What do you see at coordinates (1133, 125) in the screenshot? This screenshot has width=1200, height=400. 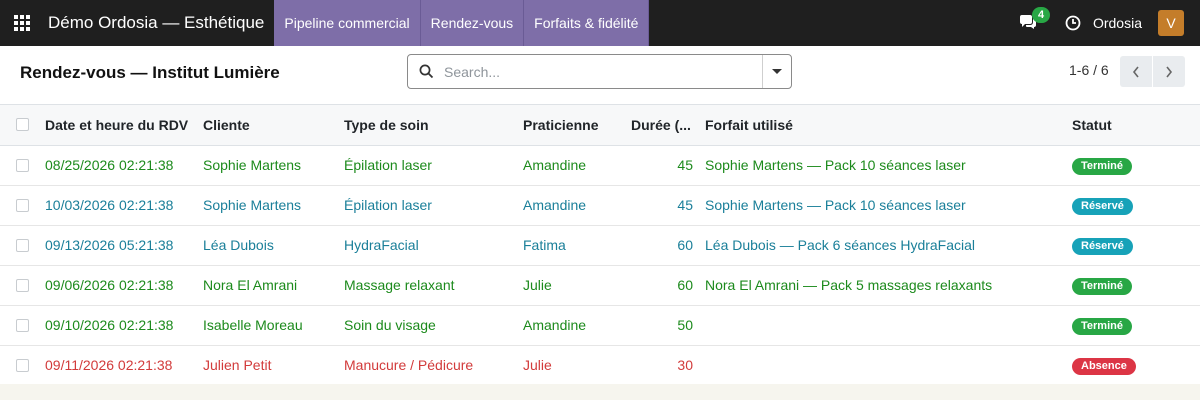 I see `column-header-status: Statut` at bounding box center [1133, 125].